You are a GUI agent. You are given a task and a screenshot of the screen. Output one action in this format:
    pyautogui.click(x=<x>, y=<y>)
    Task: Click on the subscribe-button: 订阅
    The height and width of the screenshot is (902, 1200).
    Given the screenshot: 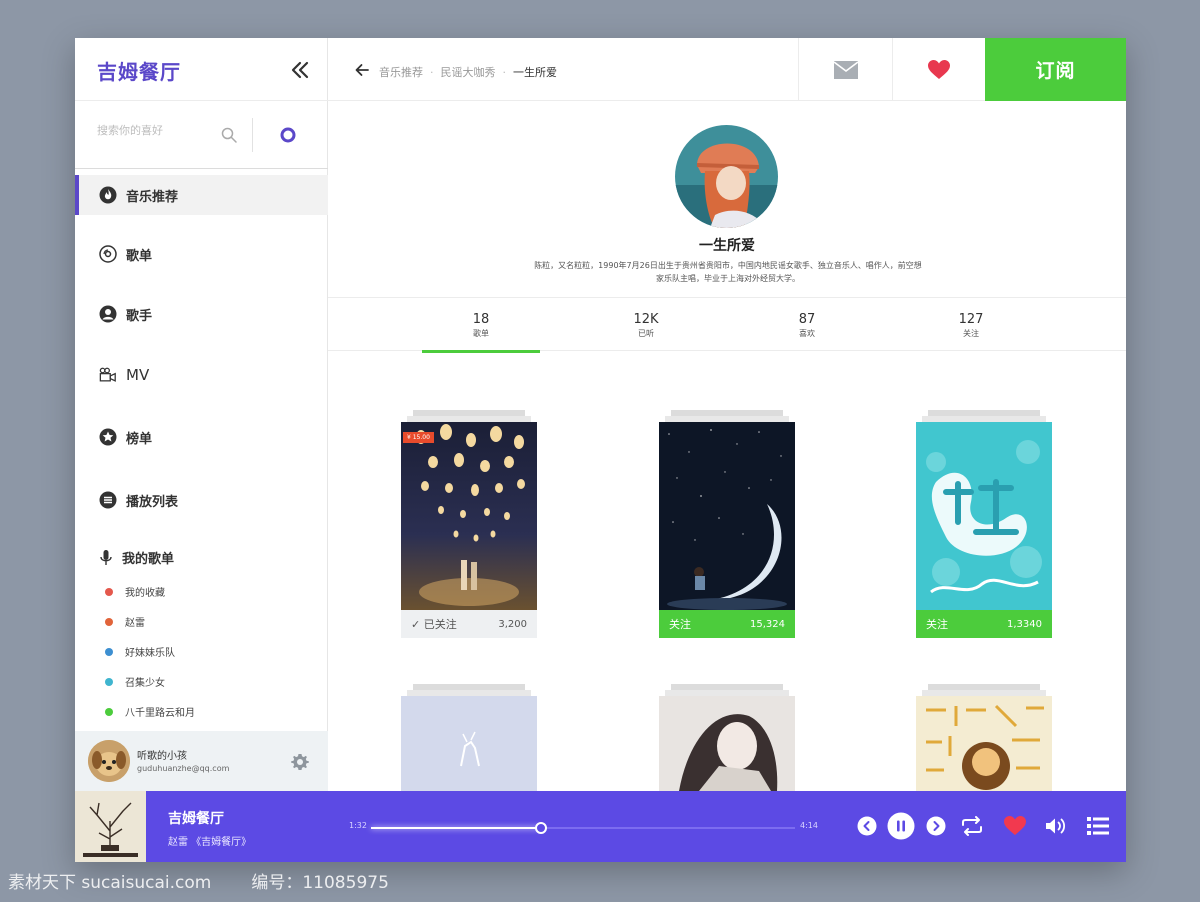 What is the action you would take?
    pyautogui.click(x=1055, y=69)
    